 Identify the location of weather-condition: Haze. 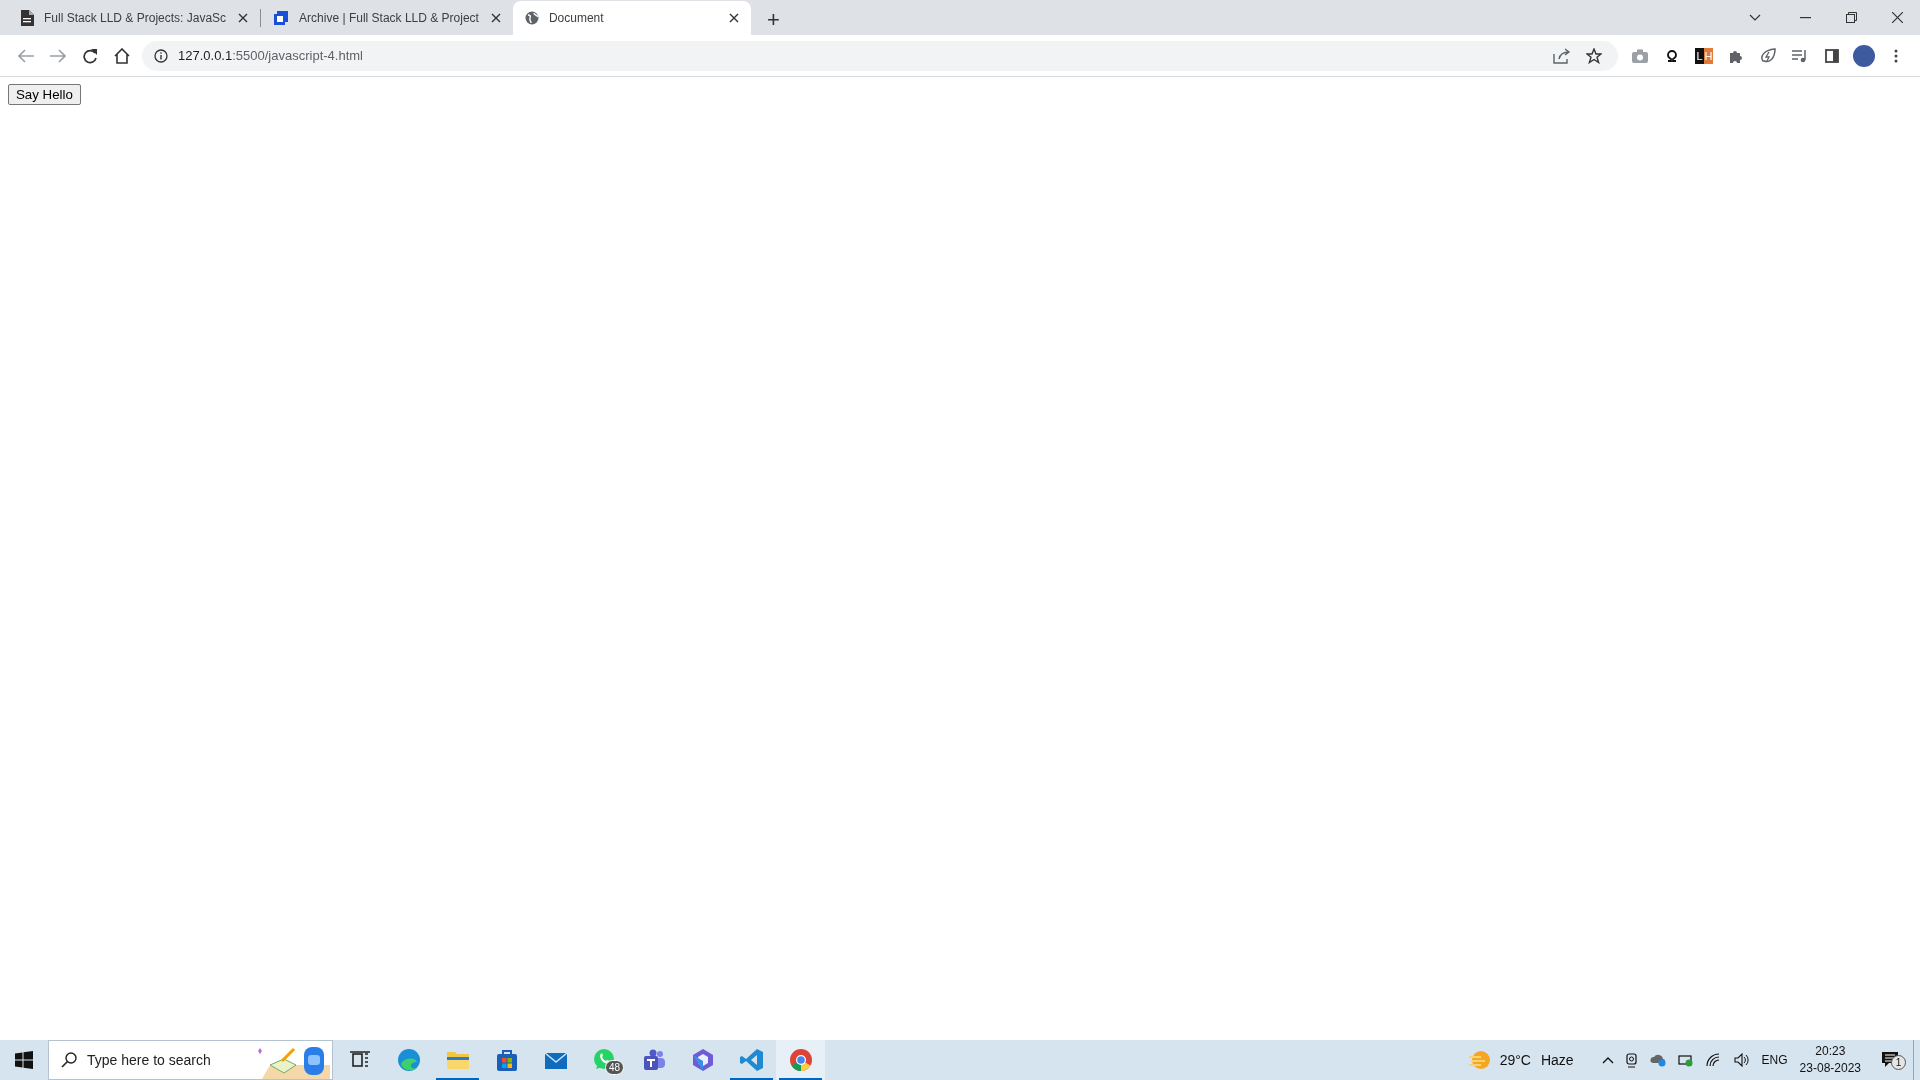
(1557, 1060).